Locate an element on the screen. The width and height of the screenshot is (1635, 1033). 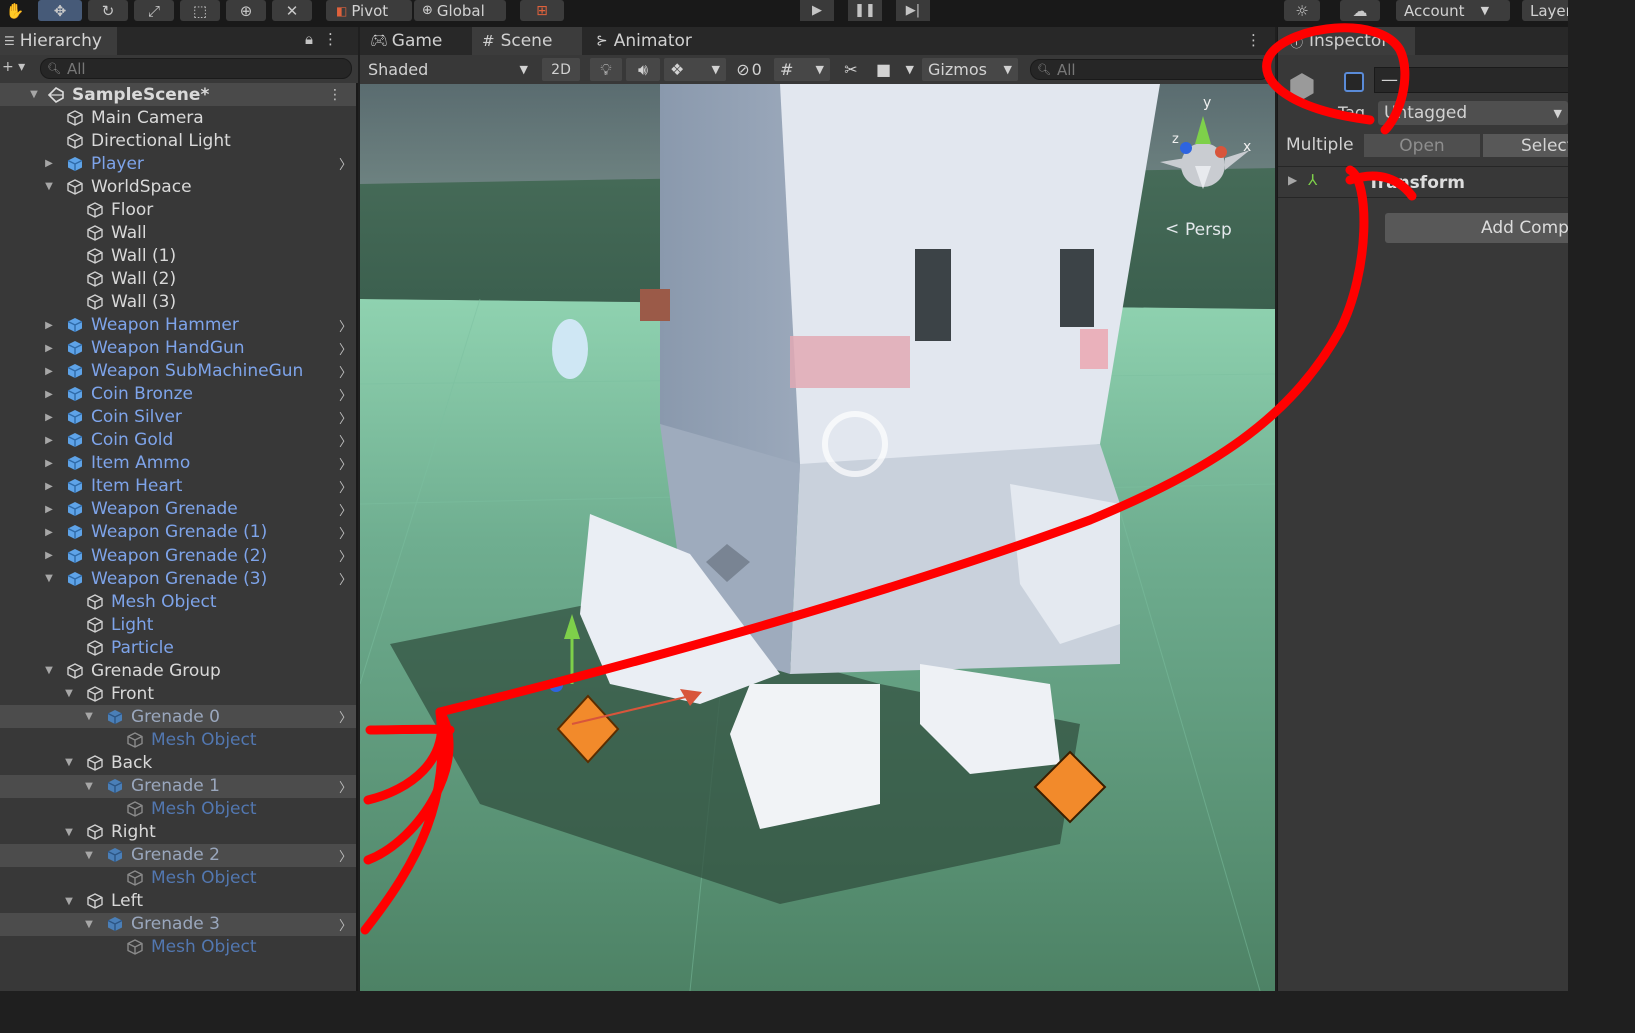
hierarchy-row: ▼ Front is located at coordinates (178, 693).